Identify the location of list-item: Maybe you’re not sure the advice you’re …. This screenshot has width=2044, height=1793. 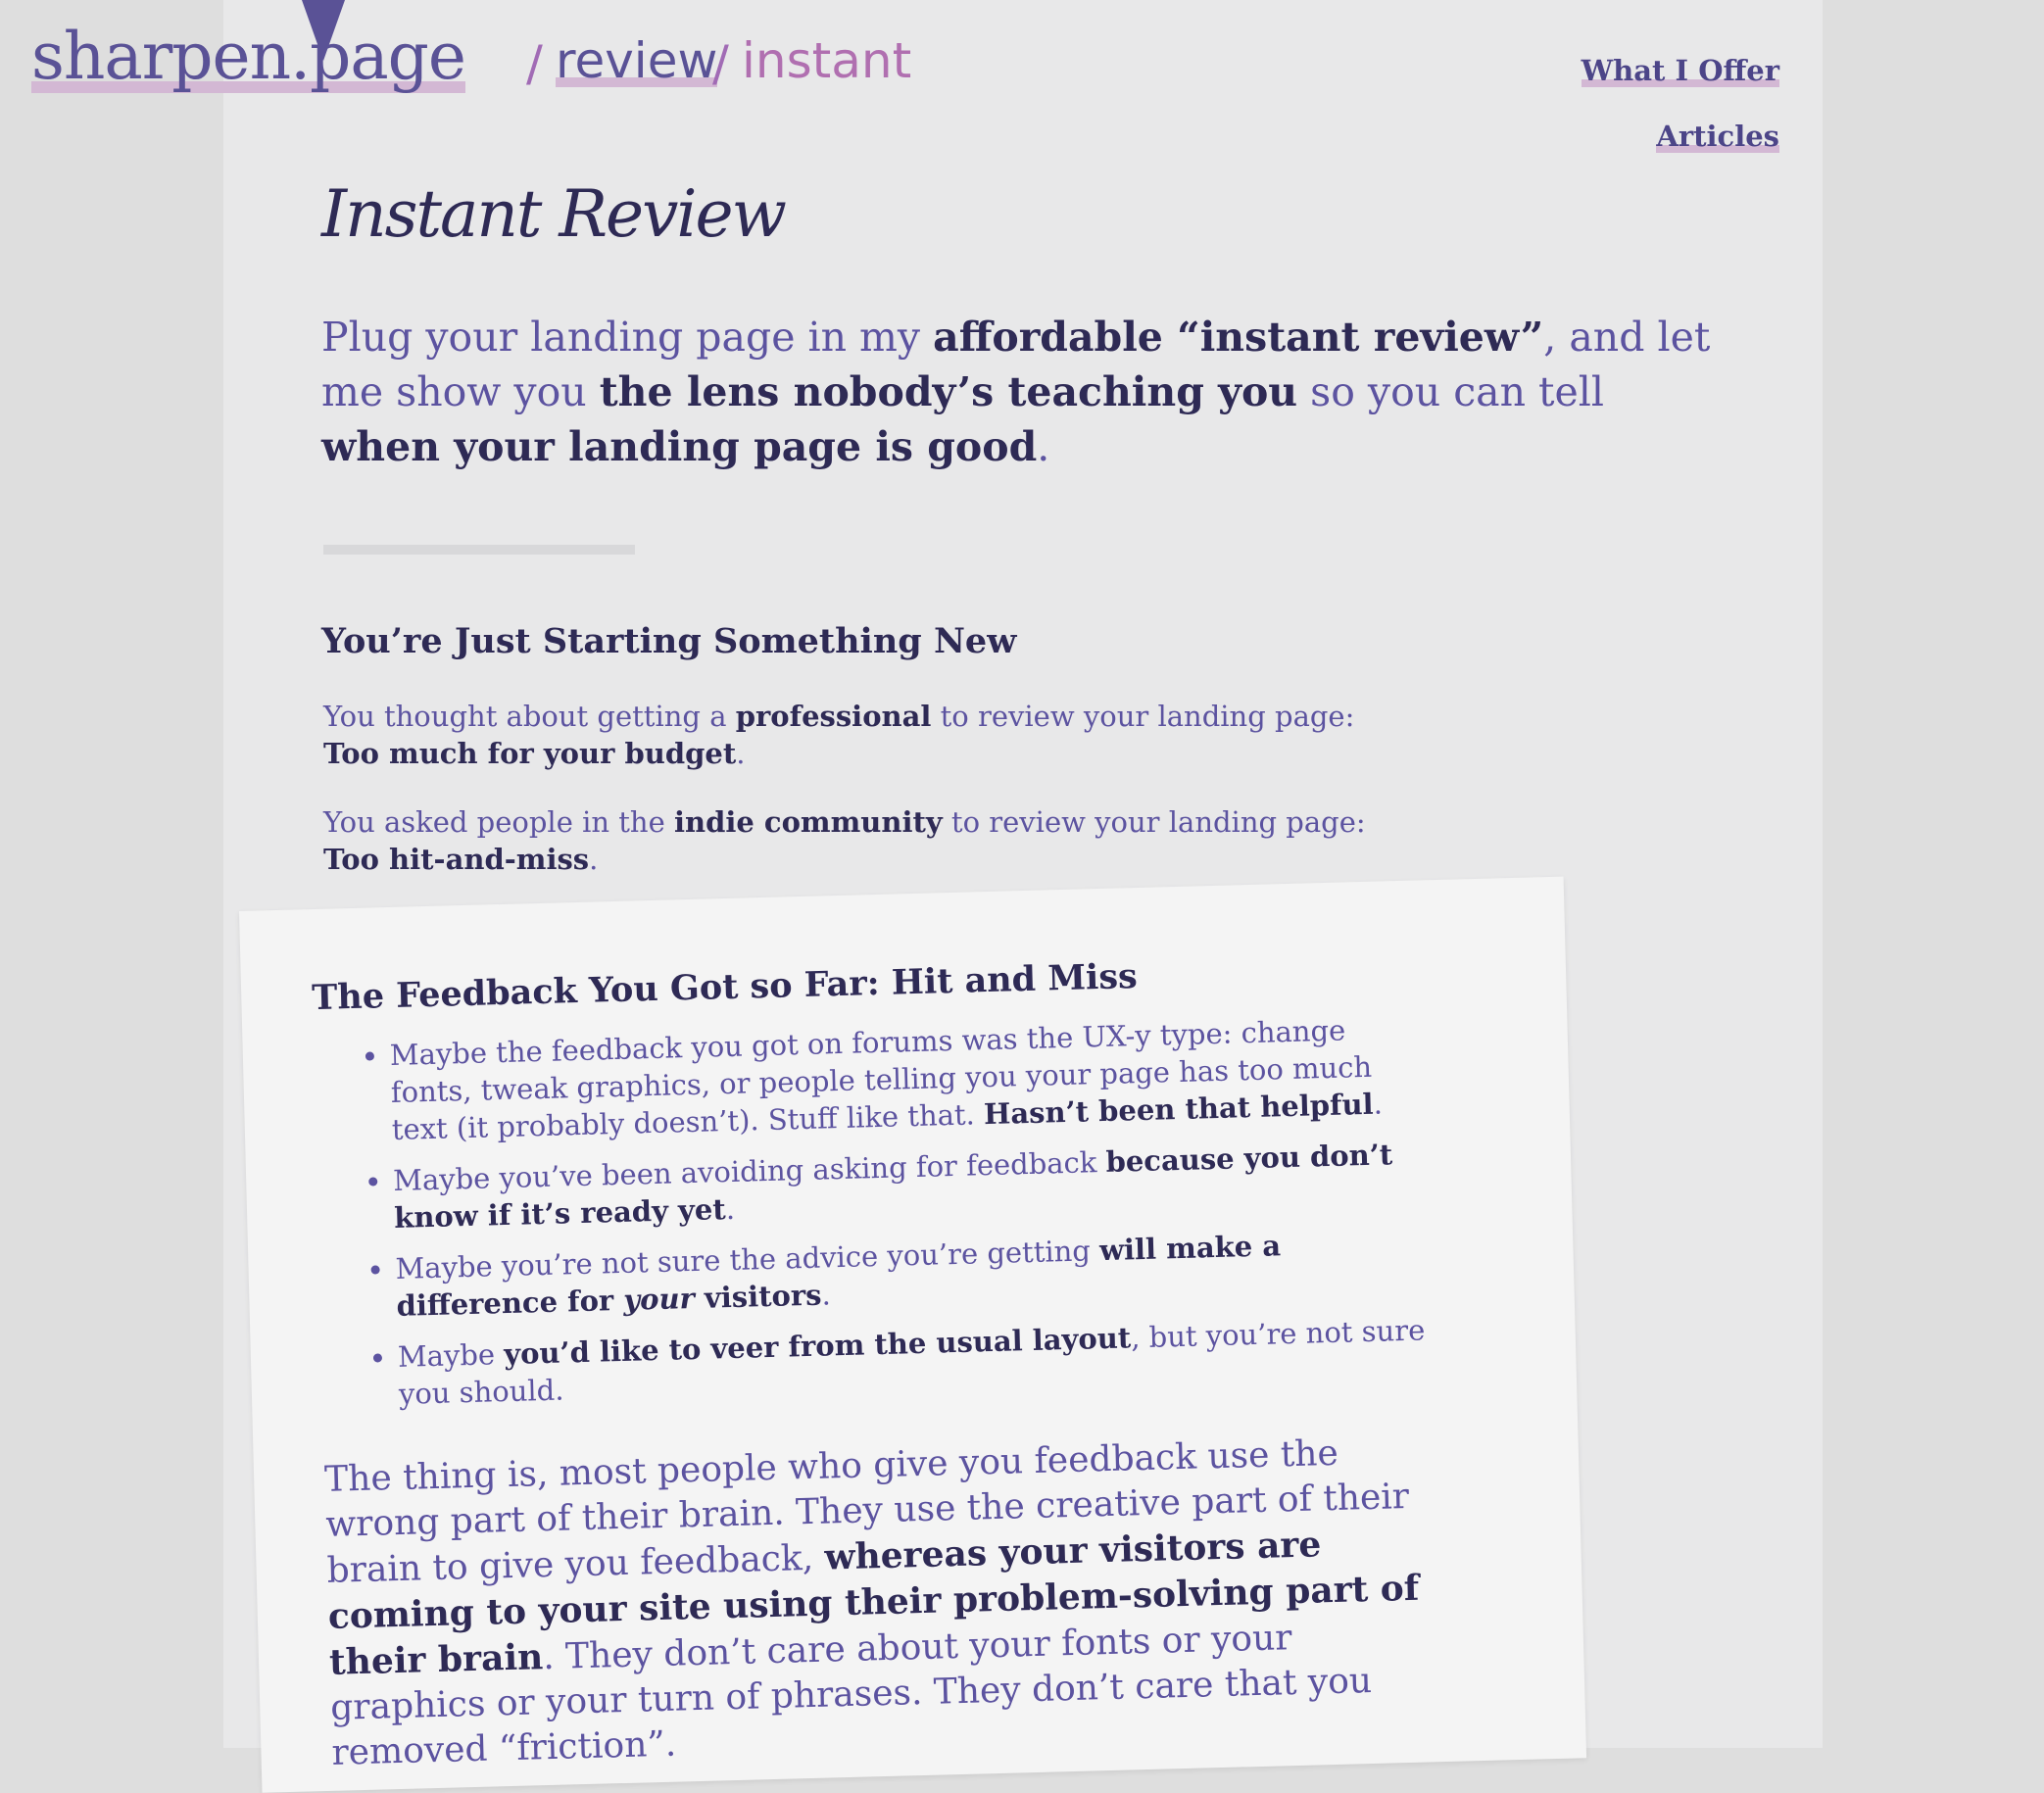
(916, 1274).